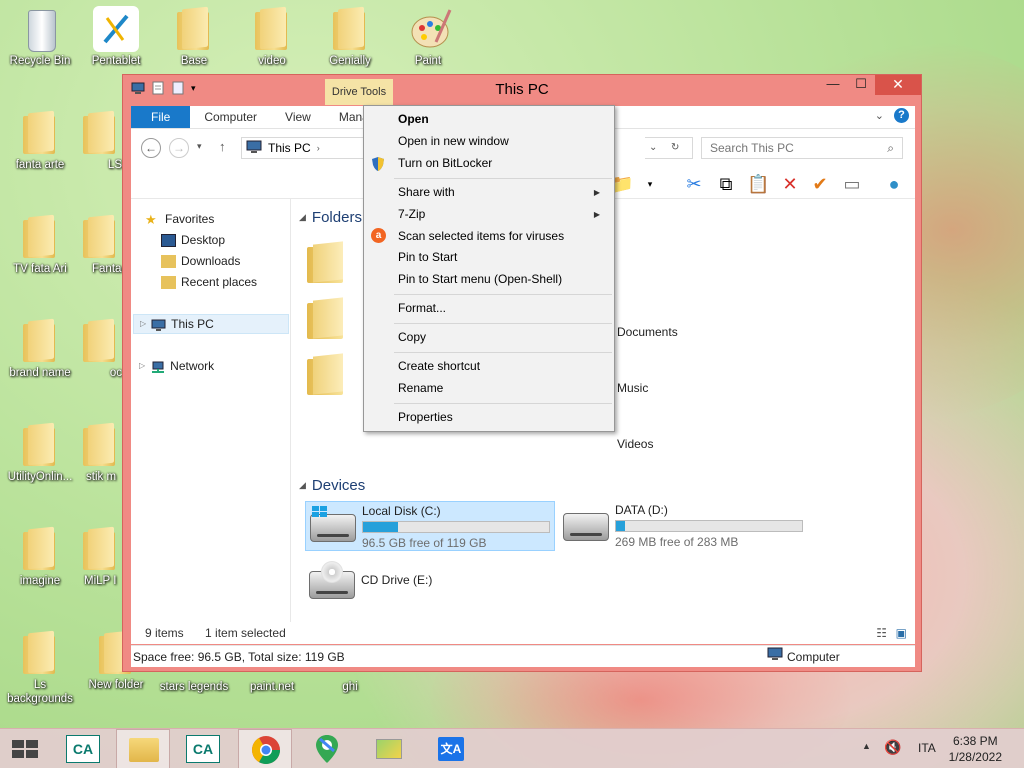  I want to click on menu-item-properties: Properties, so click(503, 417).